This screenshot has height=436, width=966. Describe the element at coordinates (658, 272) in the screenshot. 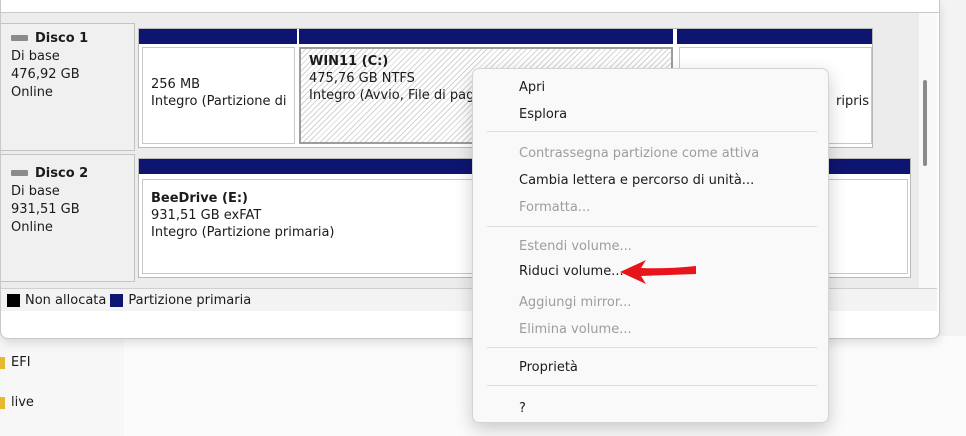

I see `red-arrow-icon` at that location.